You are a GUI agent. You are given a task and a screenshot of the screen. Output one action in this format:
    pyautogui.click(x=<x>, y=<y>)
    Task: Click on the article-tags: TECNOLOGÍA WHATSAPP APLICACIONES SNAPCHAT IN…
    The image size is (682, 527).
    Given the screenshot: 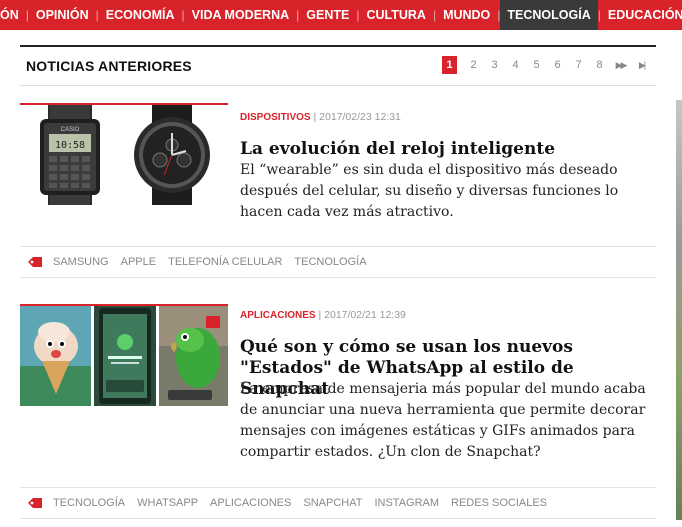 What is the action you would take?
    pyautogui.click(x=338, y=503)
    